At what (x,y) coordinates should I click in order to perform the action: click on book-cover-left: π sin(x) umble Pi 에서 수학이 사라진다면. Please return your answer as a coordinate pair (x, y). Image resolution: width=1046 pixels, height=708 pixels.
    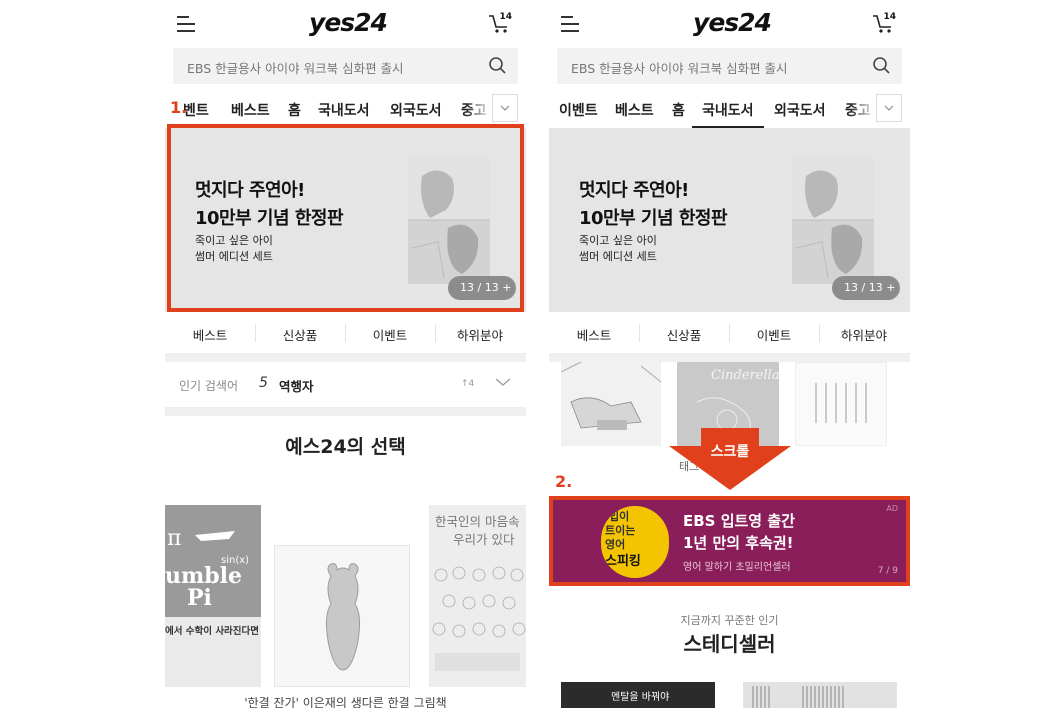
    Looking at the image, I should click on (213, 596).